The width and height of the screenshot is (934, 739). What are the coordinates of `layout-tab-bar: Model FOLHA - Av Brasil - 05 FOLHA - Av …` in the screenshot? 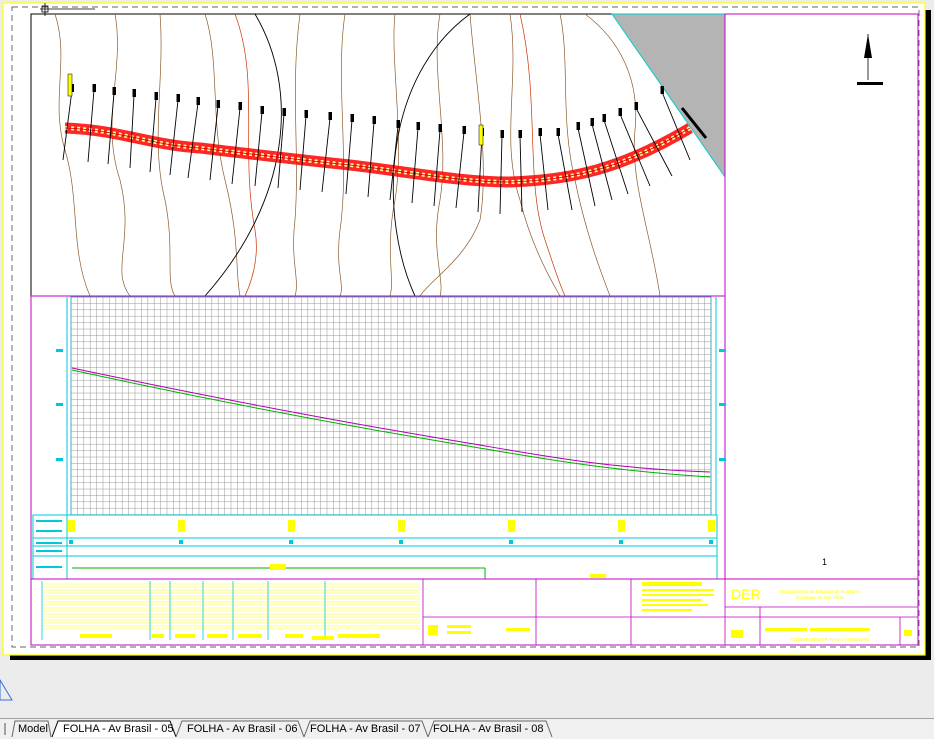 It's located at (467, 728).